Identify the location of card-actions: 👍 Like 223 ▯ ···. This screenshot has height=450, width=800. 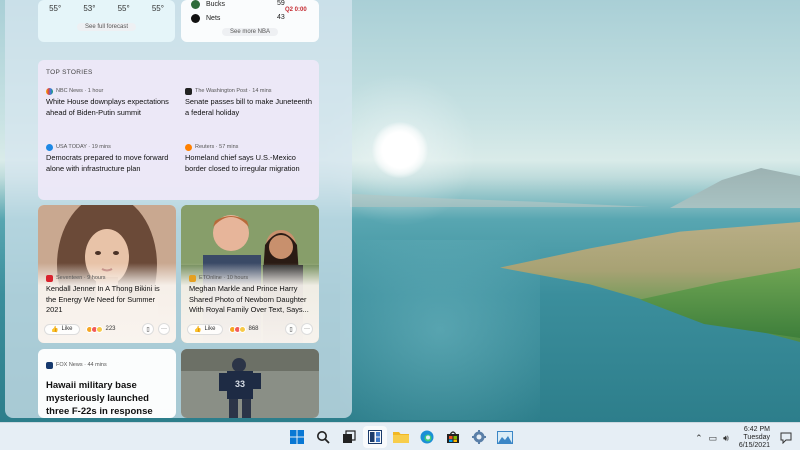
(107, 329).